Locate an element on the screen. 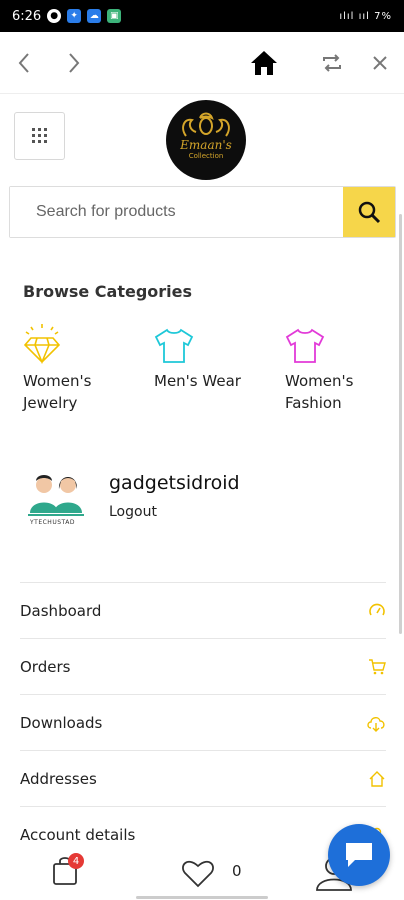  category-mens-wear: Men's Wear is located at coordinates (209, 356).